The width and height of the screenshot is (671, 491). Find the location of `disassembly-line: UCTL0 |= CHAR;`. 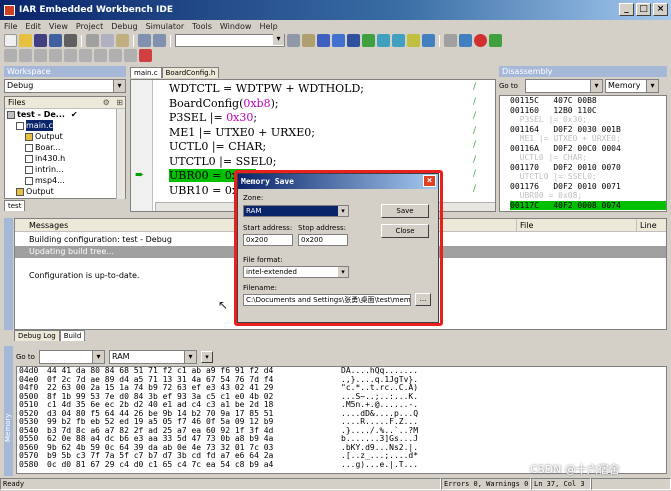

disassembly-line: UCTL0 |= CHAR; is located at coordinates (588, 158).